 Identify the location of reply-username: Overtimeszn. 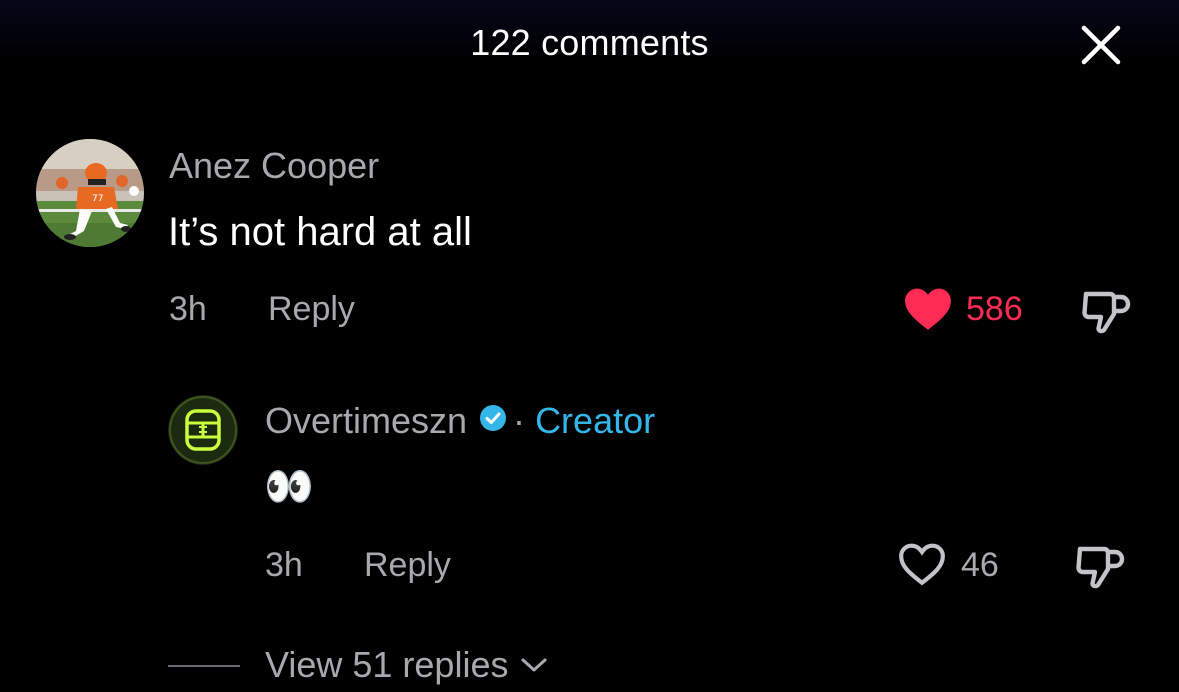
(366, 420).